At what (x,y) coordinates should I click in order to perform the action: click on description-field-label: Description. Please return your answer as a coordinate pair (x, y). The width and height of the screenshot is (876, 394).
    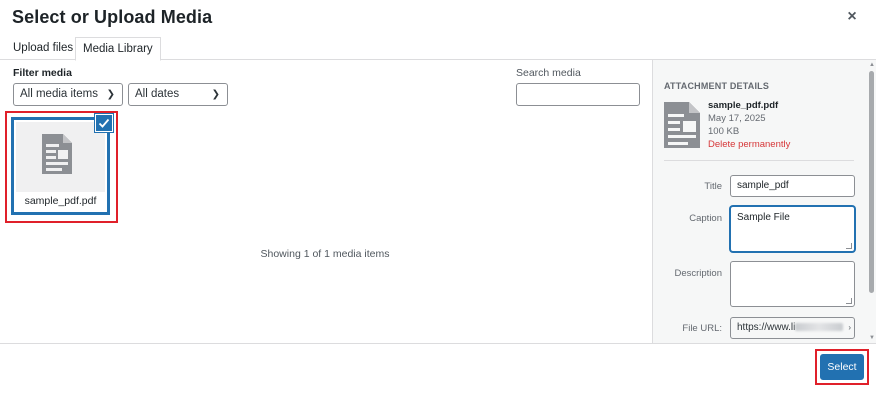
    Looking at the image, I should click on (698, 273).